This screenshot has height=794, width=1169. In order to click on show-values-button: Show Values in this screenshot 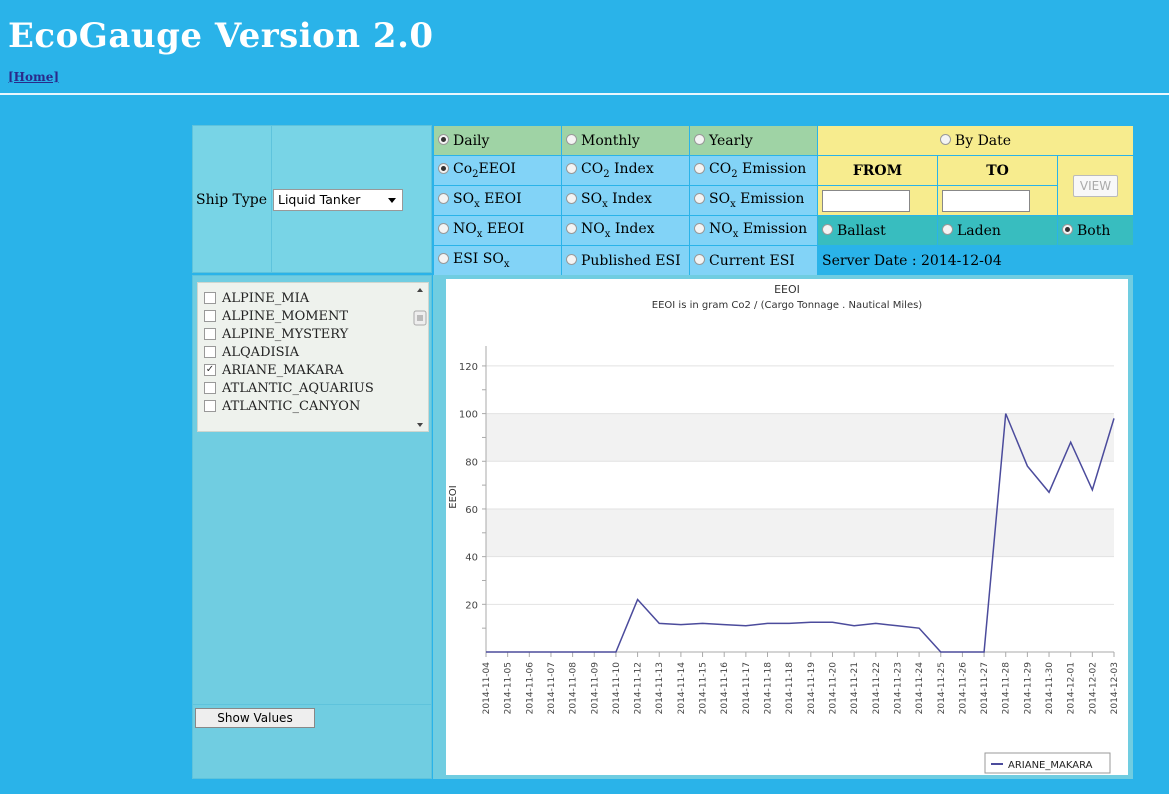, I will do `click(255, 718)`.